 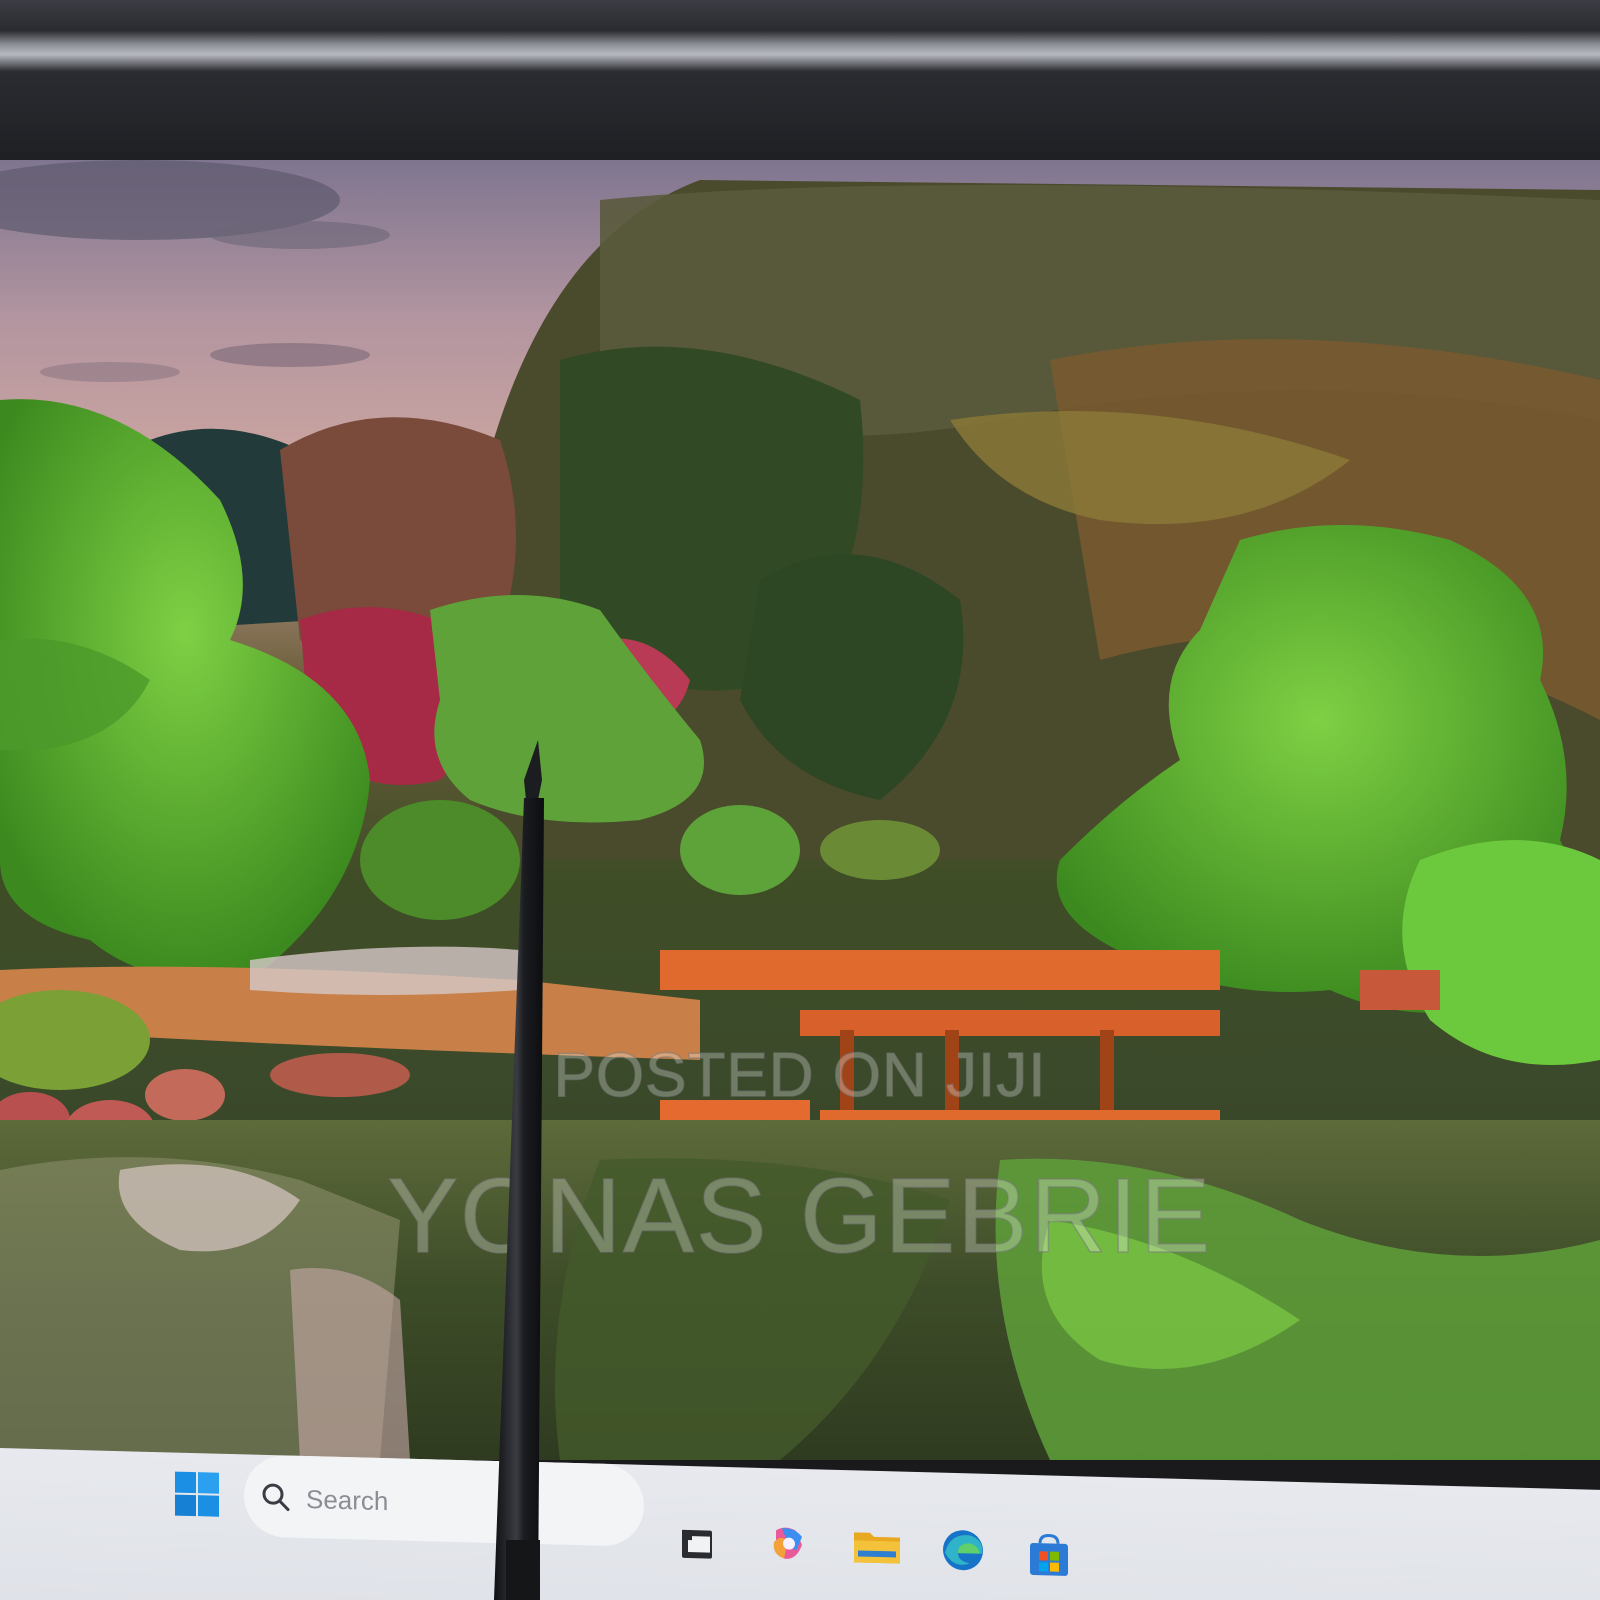 I want to click on stylus-pen, so click(x=519, y=1170).